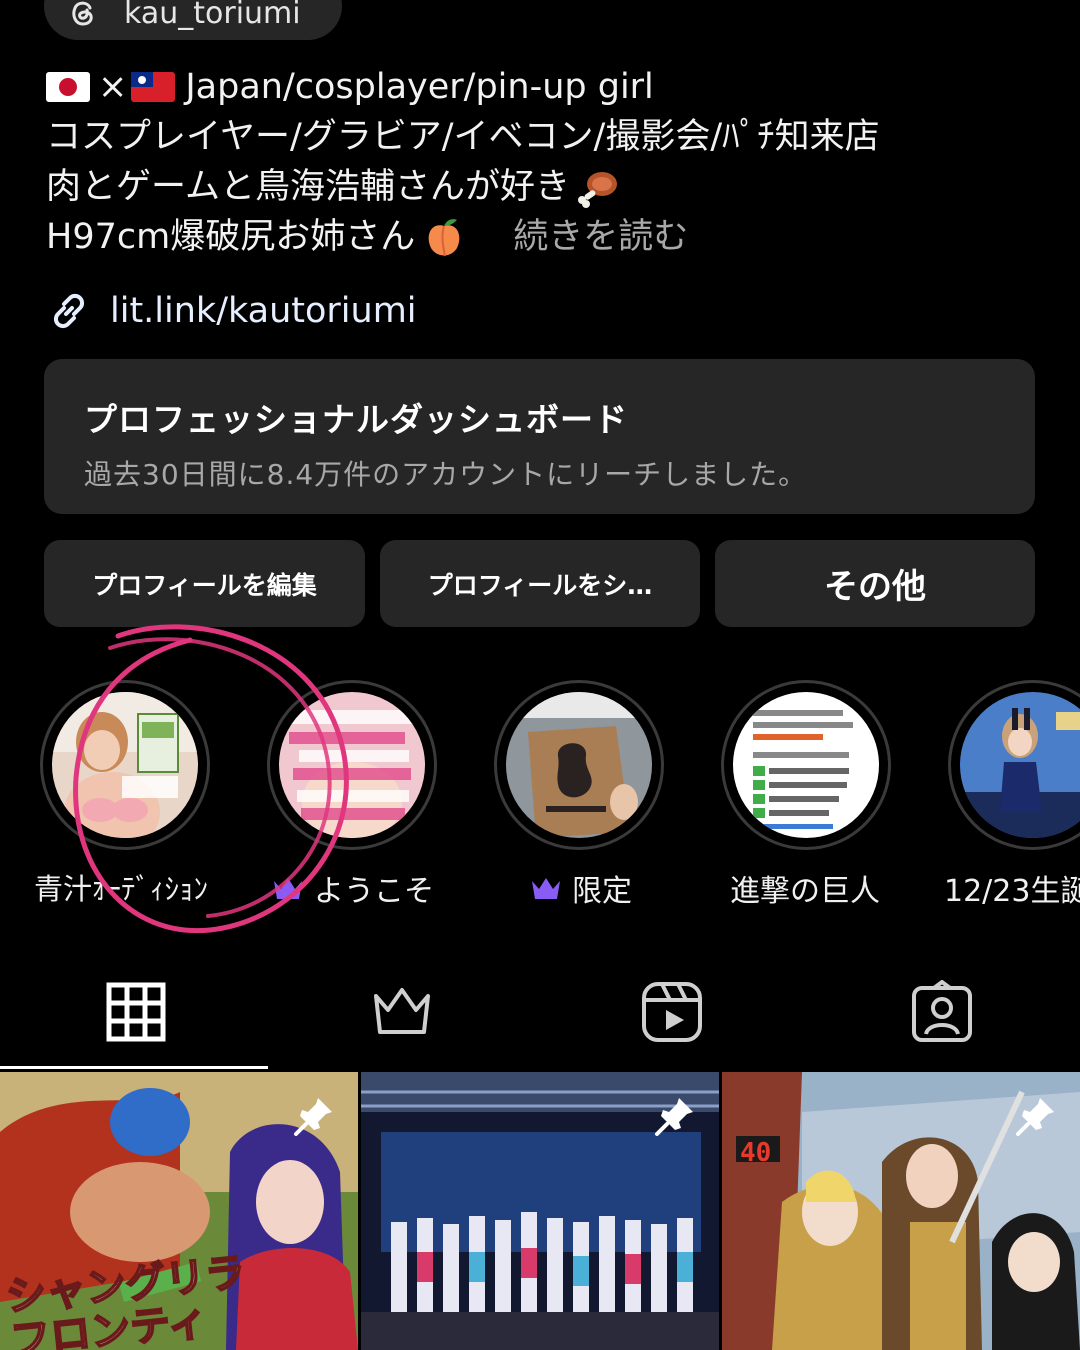 This screenshot has height=1350, width=1080. I want to click on exclusive-crown-icon, so click(546, 888).